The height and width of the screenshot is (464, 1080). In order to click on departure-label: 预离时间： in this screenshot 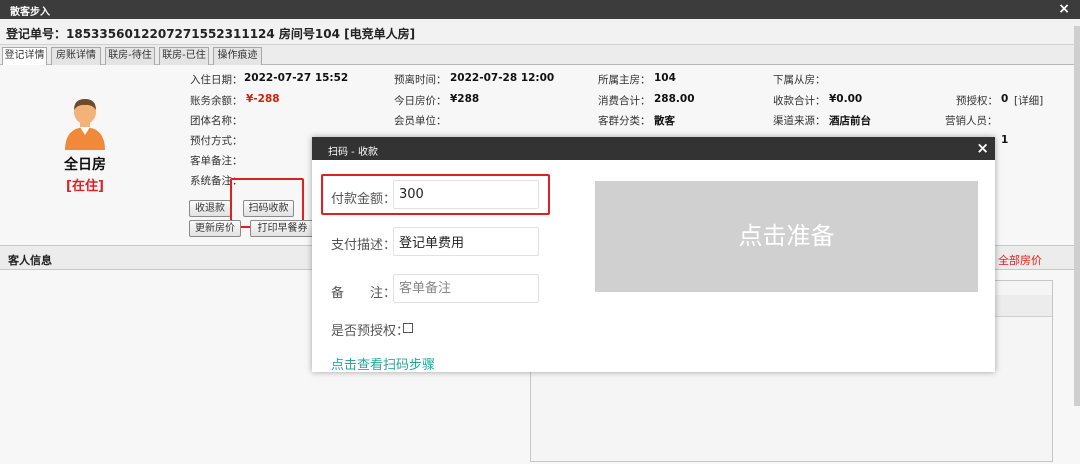, I will do `click(420, 80)`.